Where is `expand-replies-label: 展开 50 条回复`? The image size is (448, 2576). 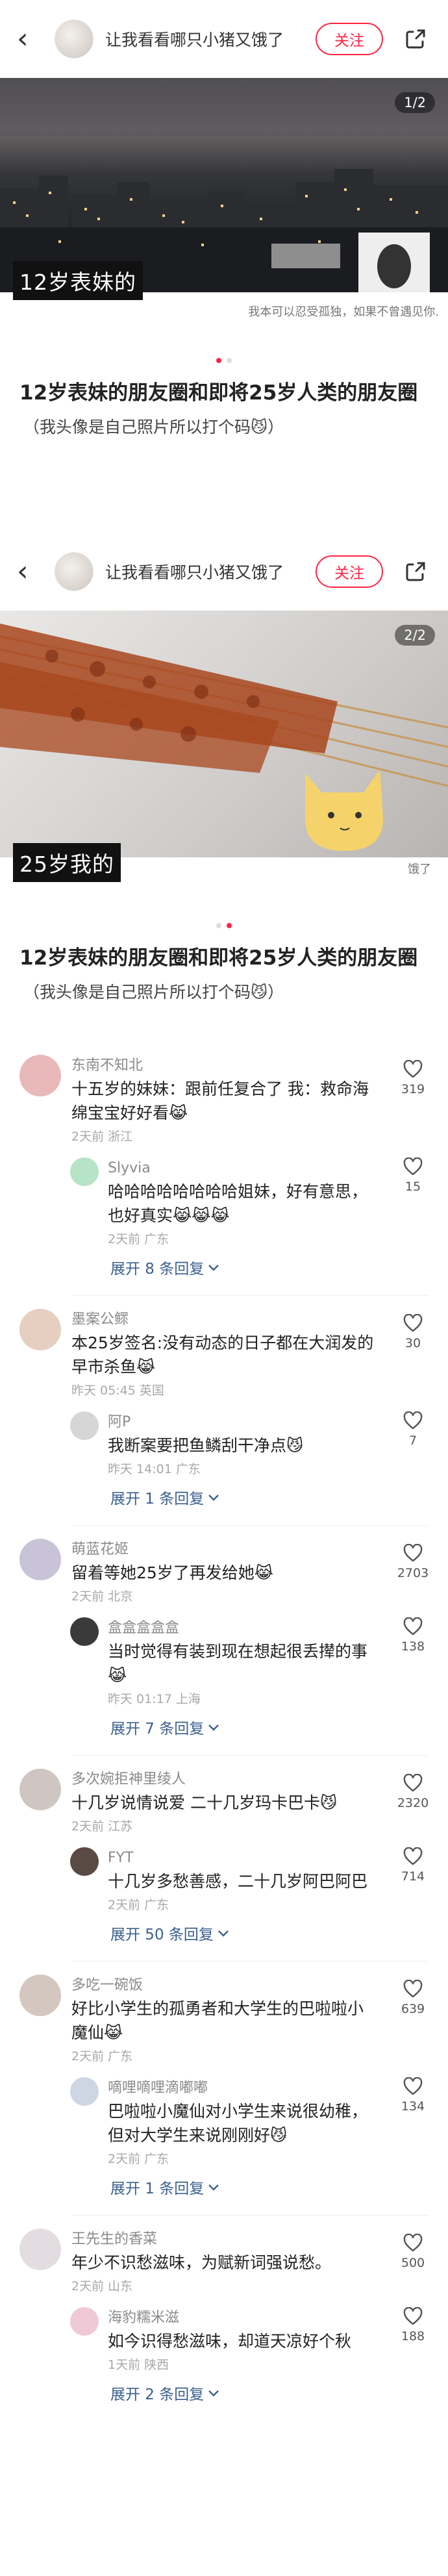
expand-replies-label: 展开 50 条回复 is located at coordinates (162, 1933).